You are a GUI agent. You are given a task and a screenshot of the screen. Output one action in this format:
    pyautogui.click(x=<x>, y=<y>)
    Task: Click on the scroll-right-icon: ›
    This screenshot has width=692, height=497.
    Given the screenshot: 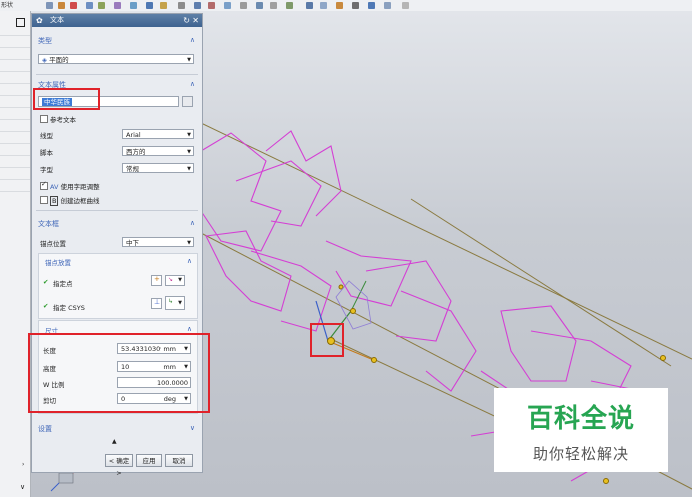 What is the action you would take?
    pyautogui.click(x=23, y=464)
    